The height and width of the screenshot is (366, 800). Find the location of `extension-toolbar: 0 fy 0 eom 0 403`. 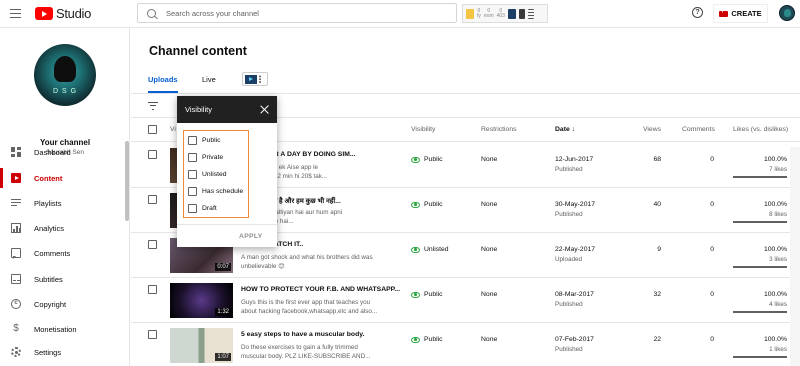

extension-toolbar: 0 fy 0 eom 0 403 is located at coordinates (505, 13).